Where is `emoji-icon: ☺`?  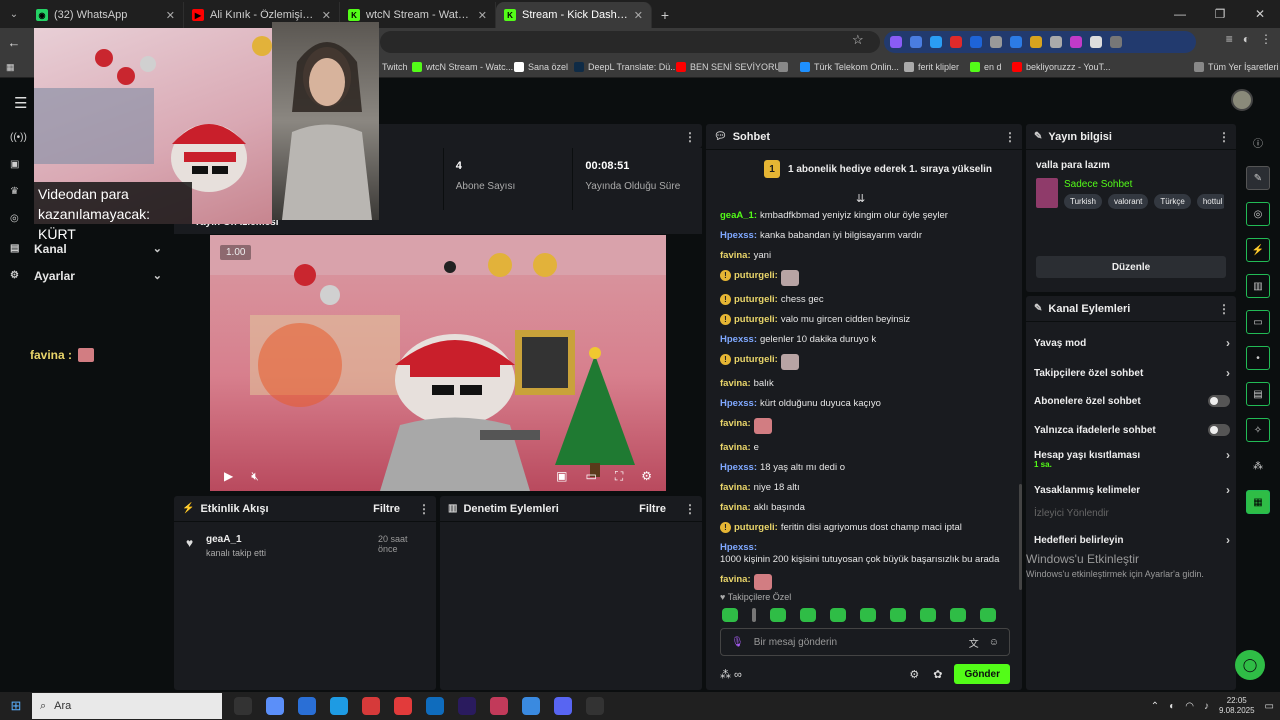 emoji-icon: ☺ is located at coordinates (994, 642).